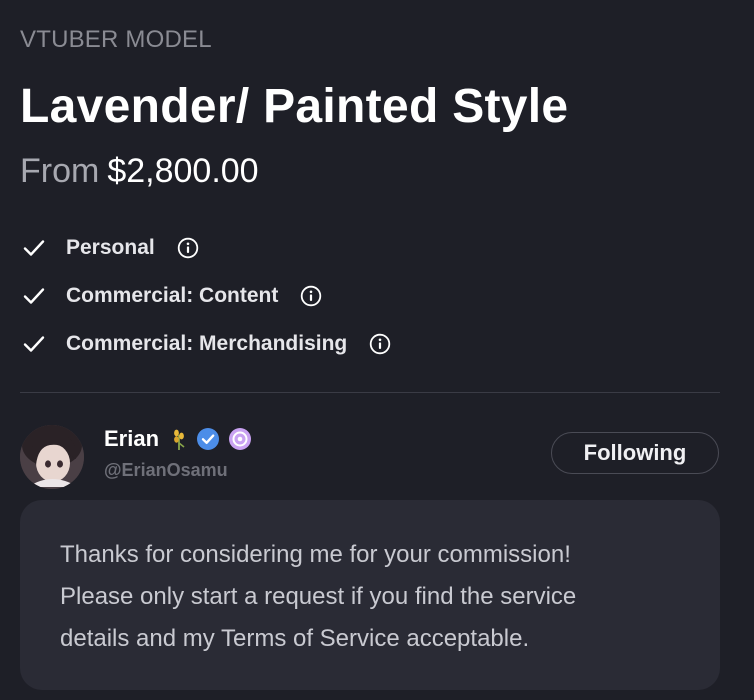 The image size is (754, 700). I want to click on artist-badges, so click(215, 439).